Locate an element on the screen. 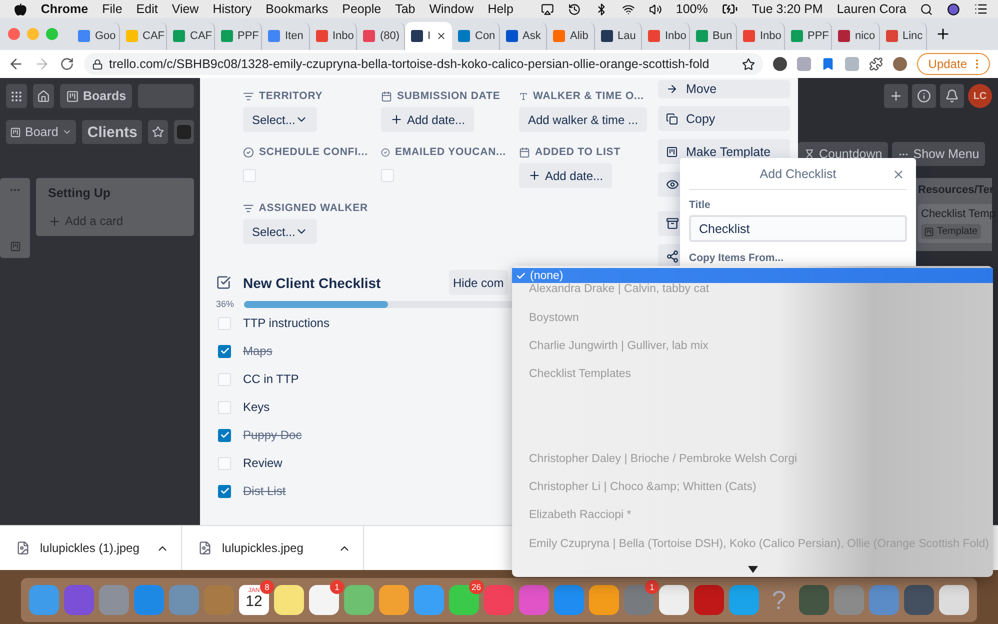  zoom-window-button is located at coordinates (52, 34).